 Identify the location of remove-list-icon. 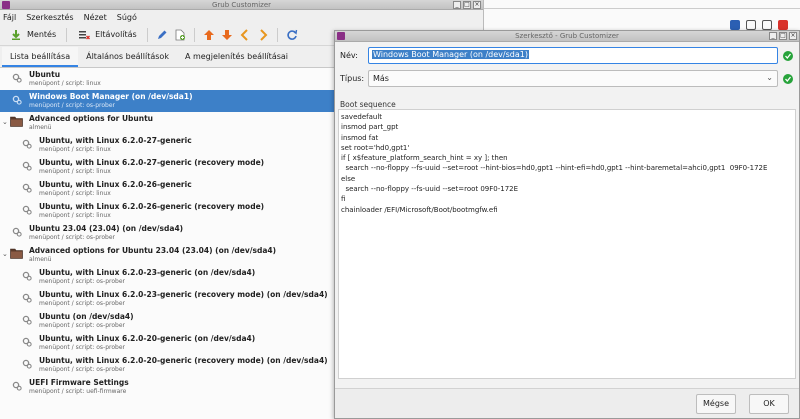
(84, 35).